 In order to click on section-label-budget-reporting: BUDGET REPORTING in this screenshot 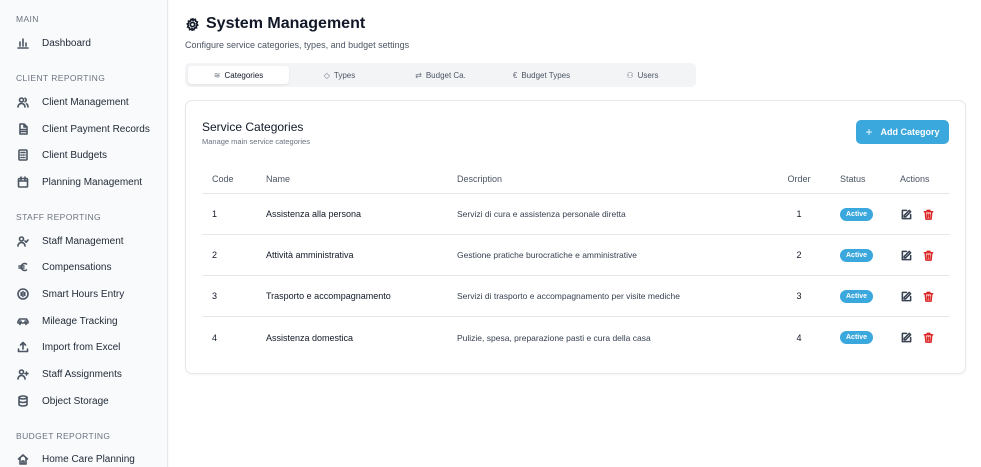, I will do `click(63, 436)`.